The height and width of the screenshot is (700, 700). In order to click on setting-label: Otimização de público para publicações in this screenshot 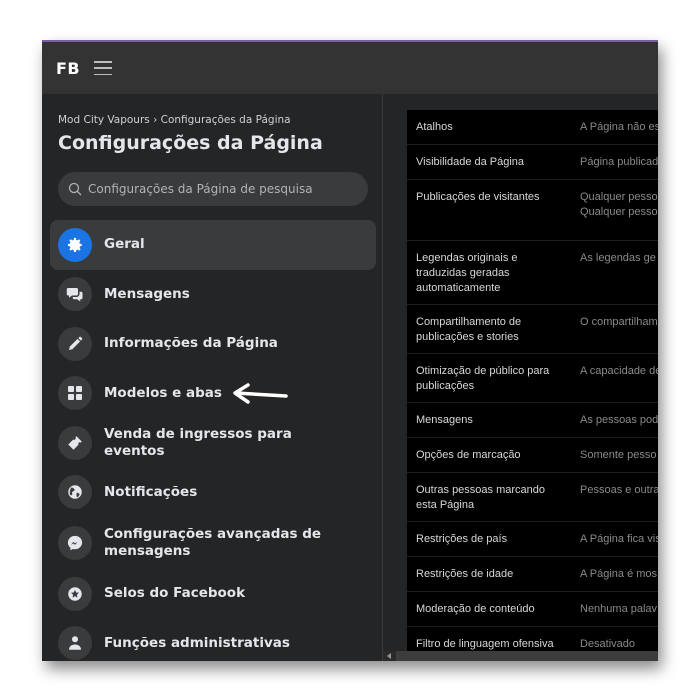, I will do `click(483, 378)`.